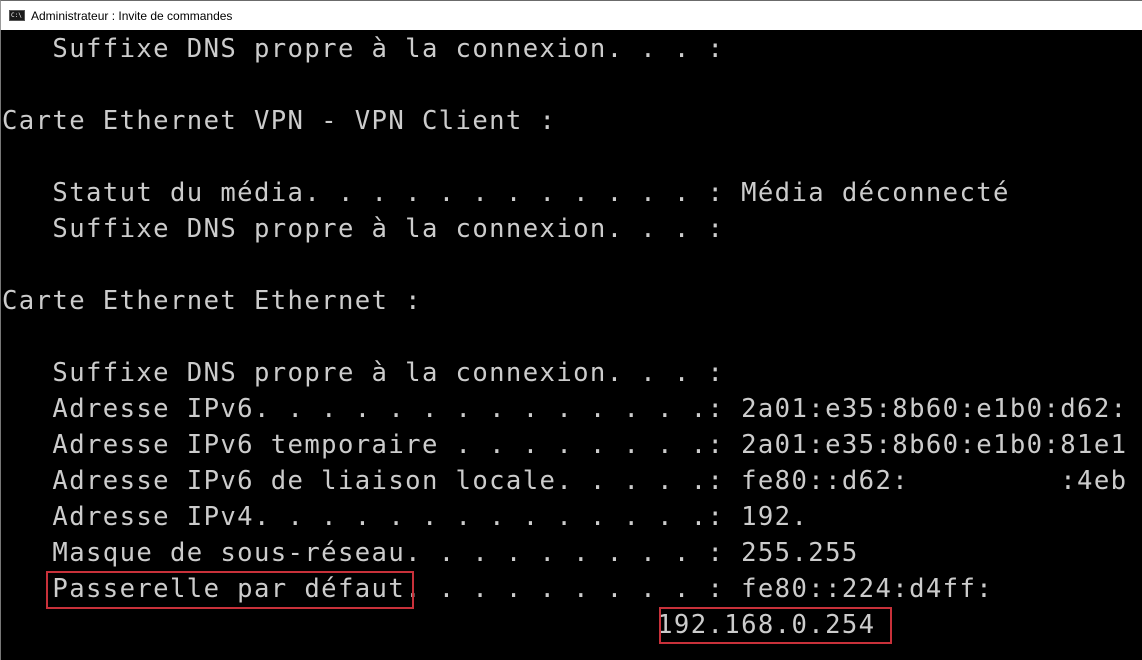  What do you see at coordinates (279, 121) in the screenshot?
I see `console-line: Carte Ethernet VPN - VPN Client :` at bounding box center [279, 121].